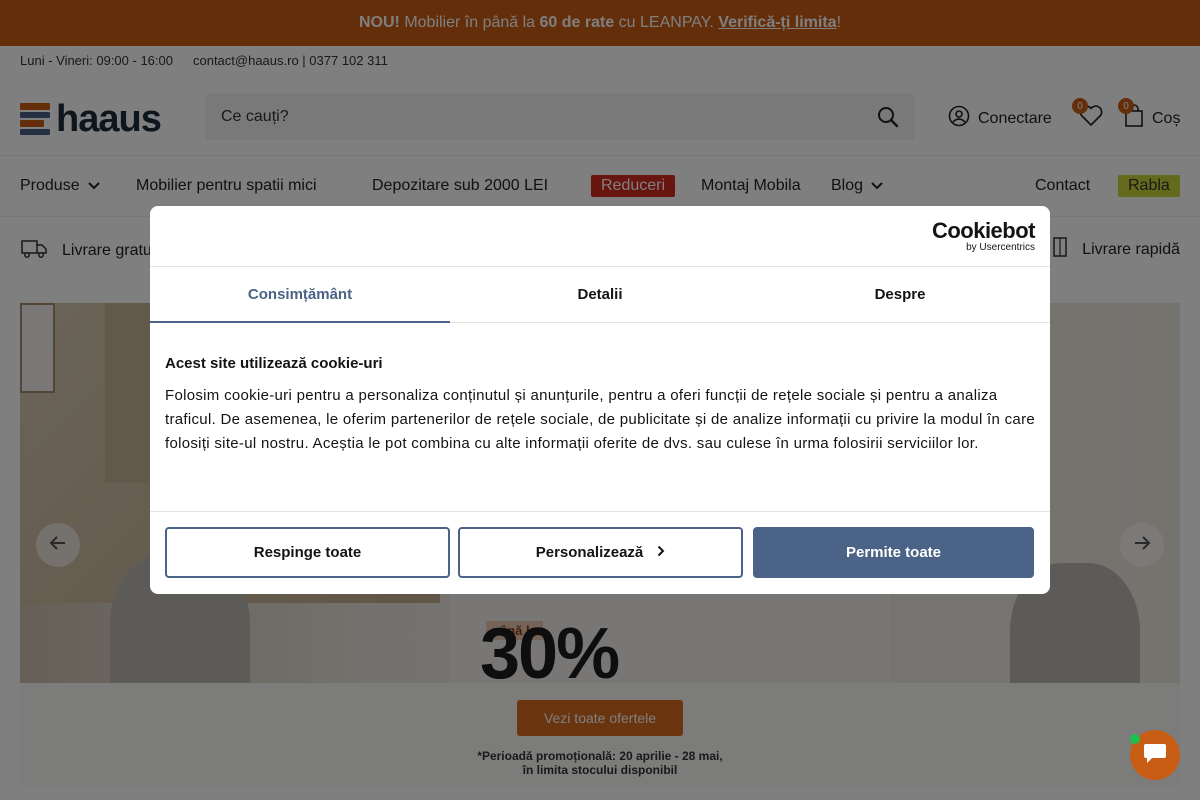  I want to click on tab-consimtamant: Consimțământ, so click(300, 295).